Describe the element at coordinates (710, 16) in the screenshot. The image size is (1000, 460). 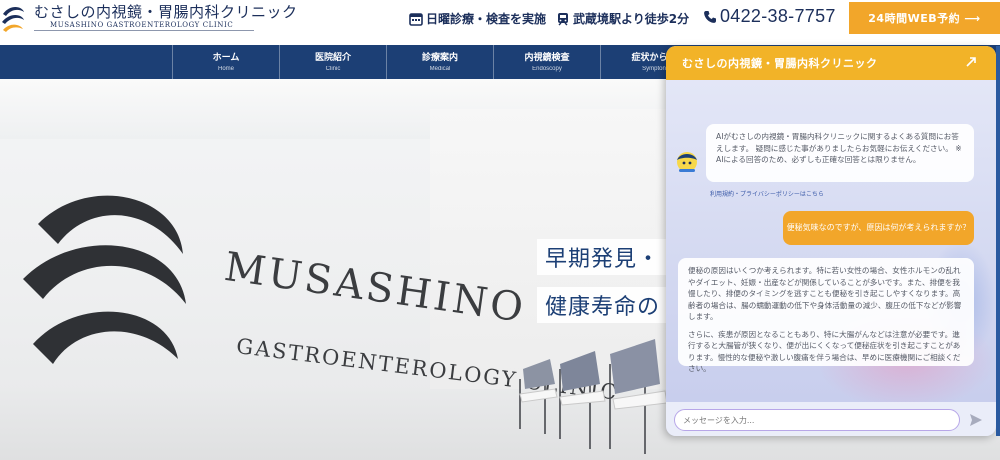
I see `phone-icon` at that location.